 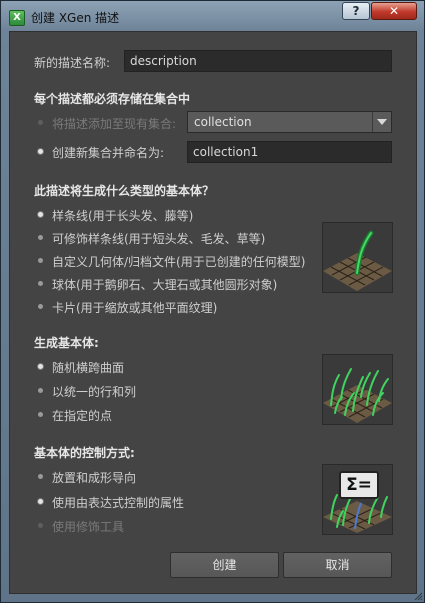 I want to click on help-button: ?, so click(x=356, y=11).